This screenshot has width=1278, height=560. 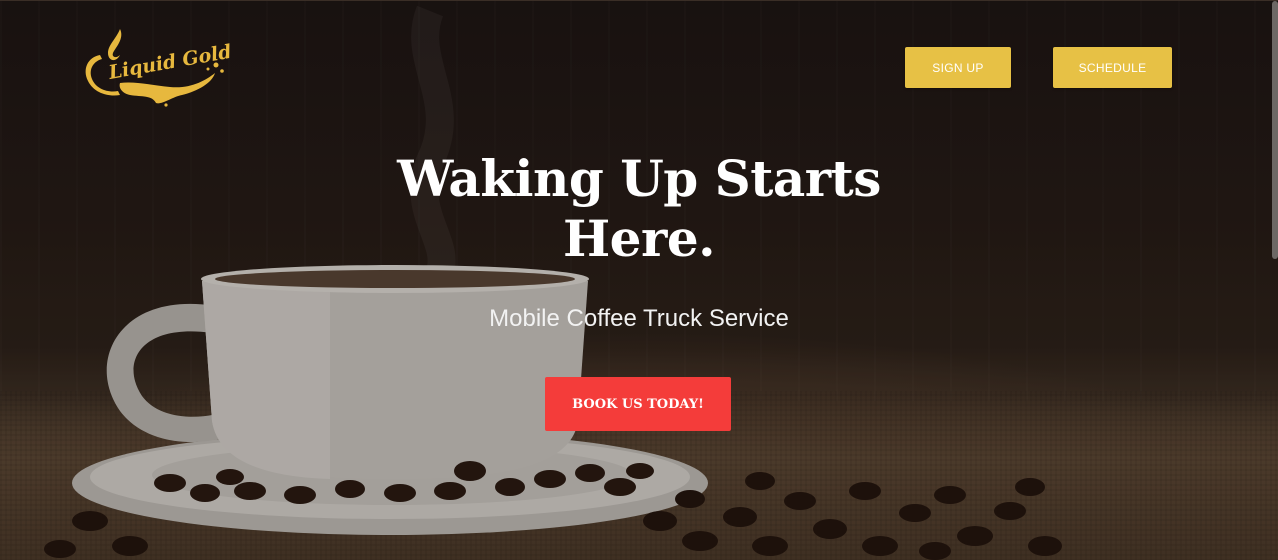 What do you see at coordinates (639, 208) in the screenshot?
I see `hero-headline: Waking Up Starts Here.` at bounding box center [639, 208].